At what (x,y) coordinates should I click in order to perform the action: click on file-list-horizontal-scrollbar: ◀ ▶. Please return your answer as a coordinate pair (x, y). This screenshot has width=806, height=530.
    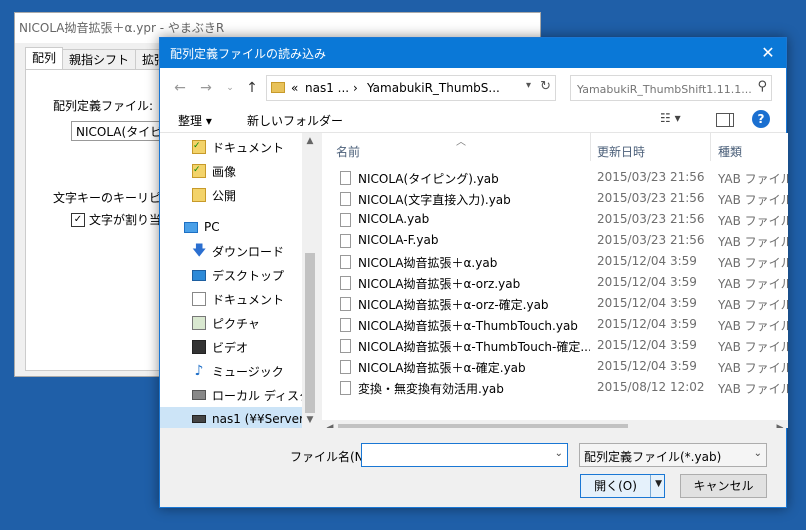
    Looking at the image, I should click on (555, 424).